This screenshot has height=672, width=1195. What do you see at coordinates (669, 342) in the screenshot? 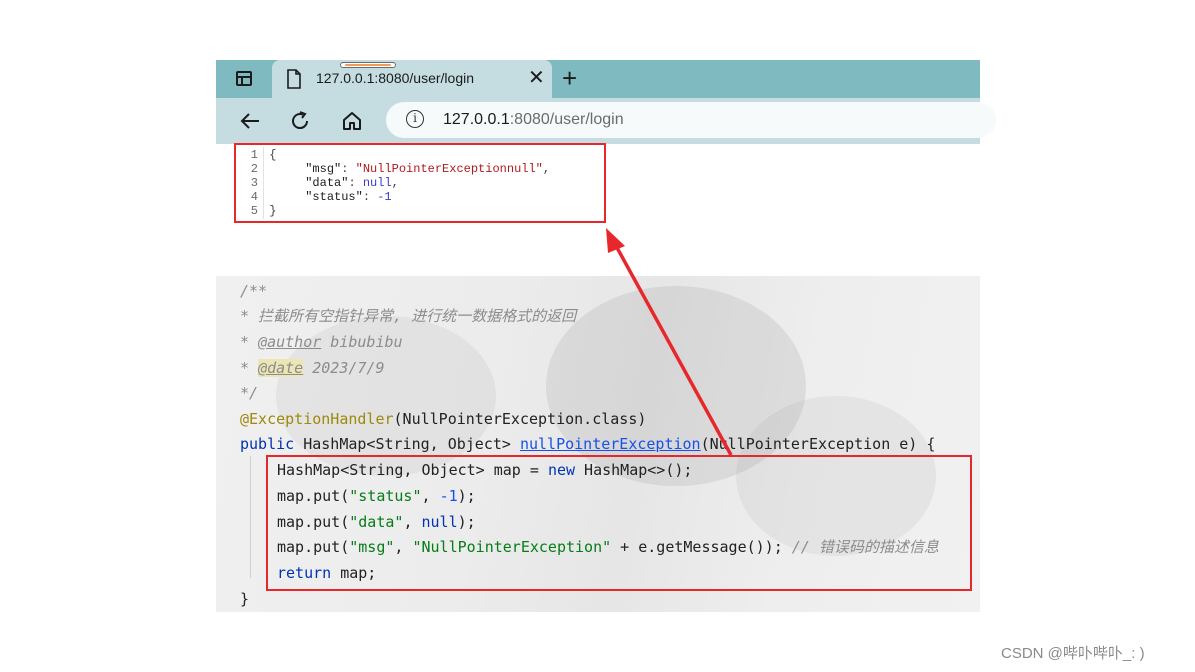
I see `annotation-arrow` at bounding box center [669, 342].